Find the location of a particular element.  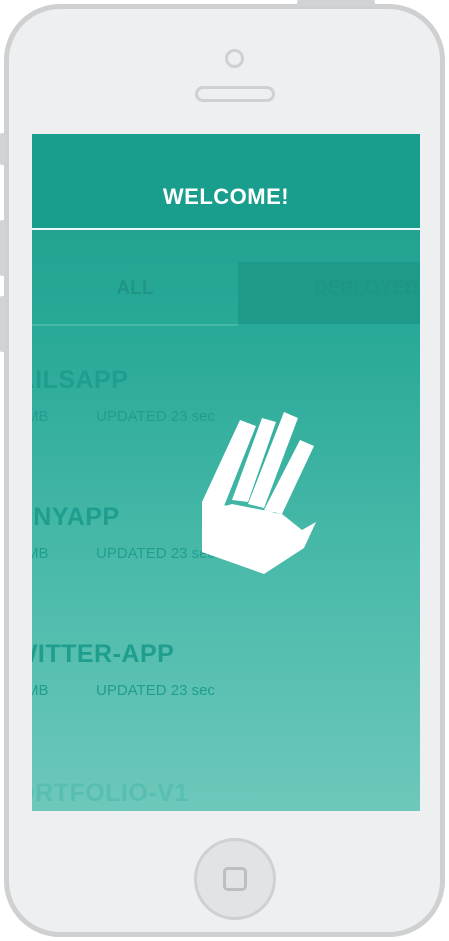

app-name: RAILSAPP is located at coordinates (80, 380).